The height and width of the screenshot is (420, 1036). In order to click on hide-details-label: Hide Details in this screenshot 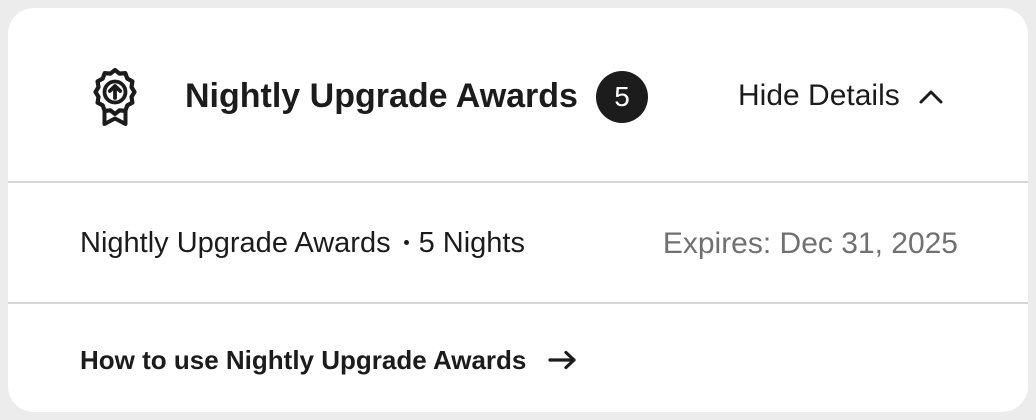, I will do `click(819, 95)`.